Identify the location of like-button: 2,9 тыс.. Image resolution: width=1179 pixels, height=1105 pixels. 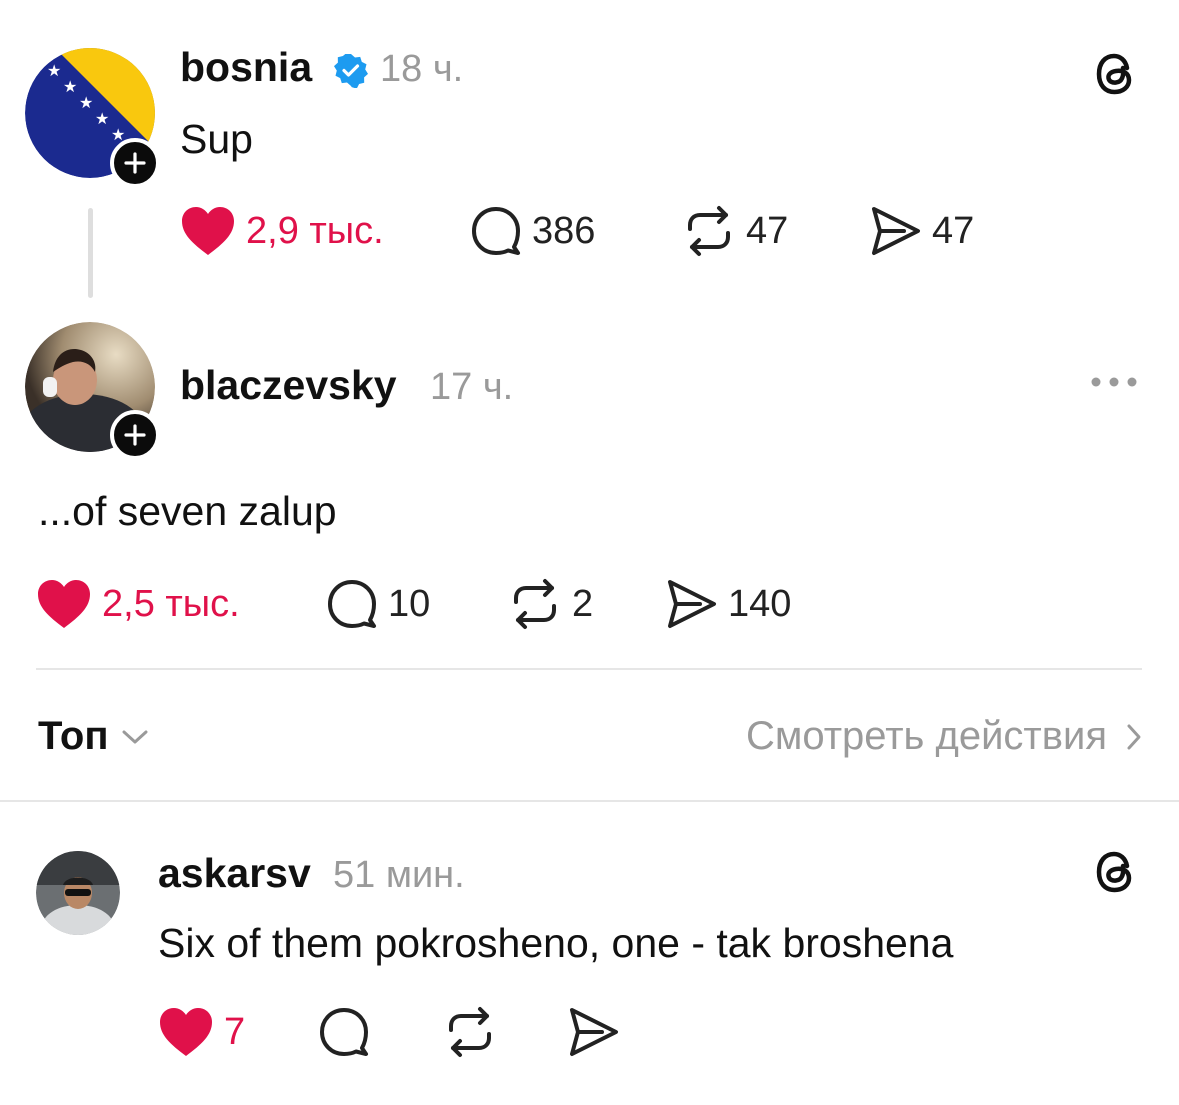
(282, 231).